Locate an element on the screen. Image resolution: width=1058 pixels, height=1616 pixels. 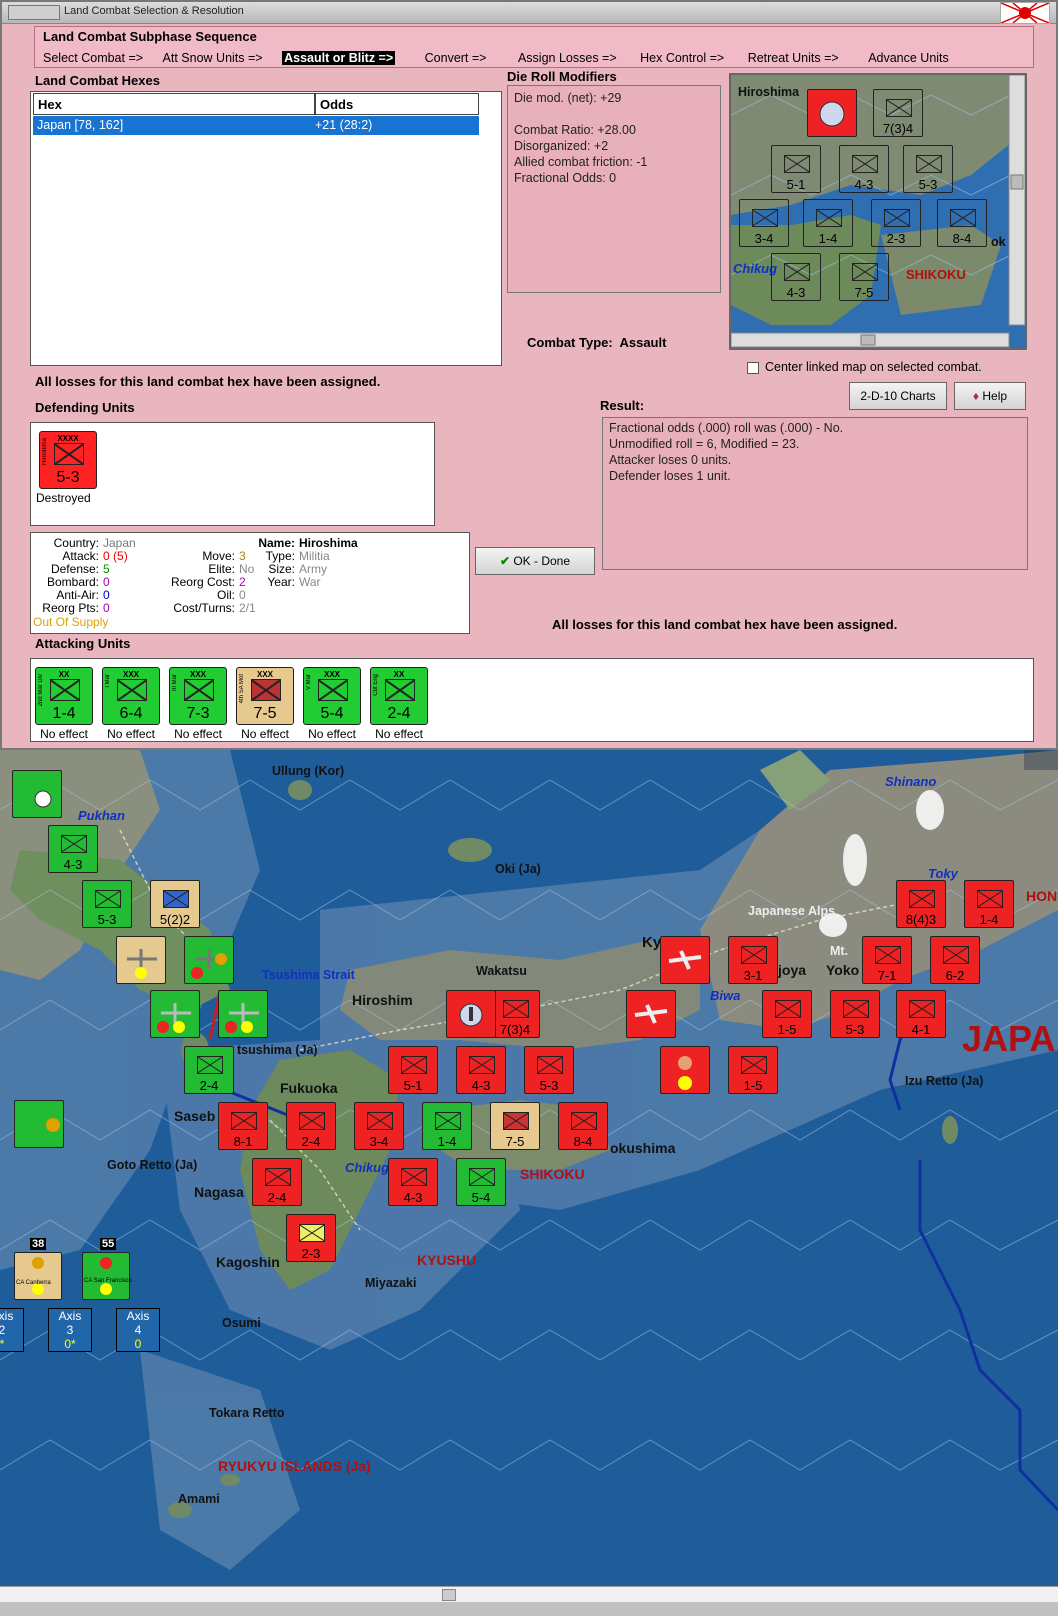
map-unit: 3-1 is located at coordinates (753, 960).